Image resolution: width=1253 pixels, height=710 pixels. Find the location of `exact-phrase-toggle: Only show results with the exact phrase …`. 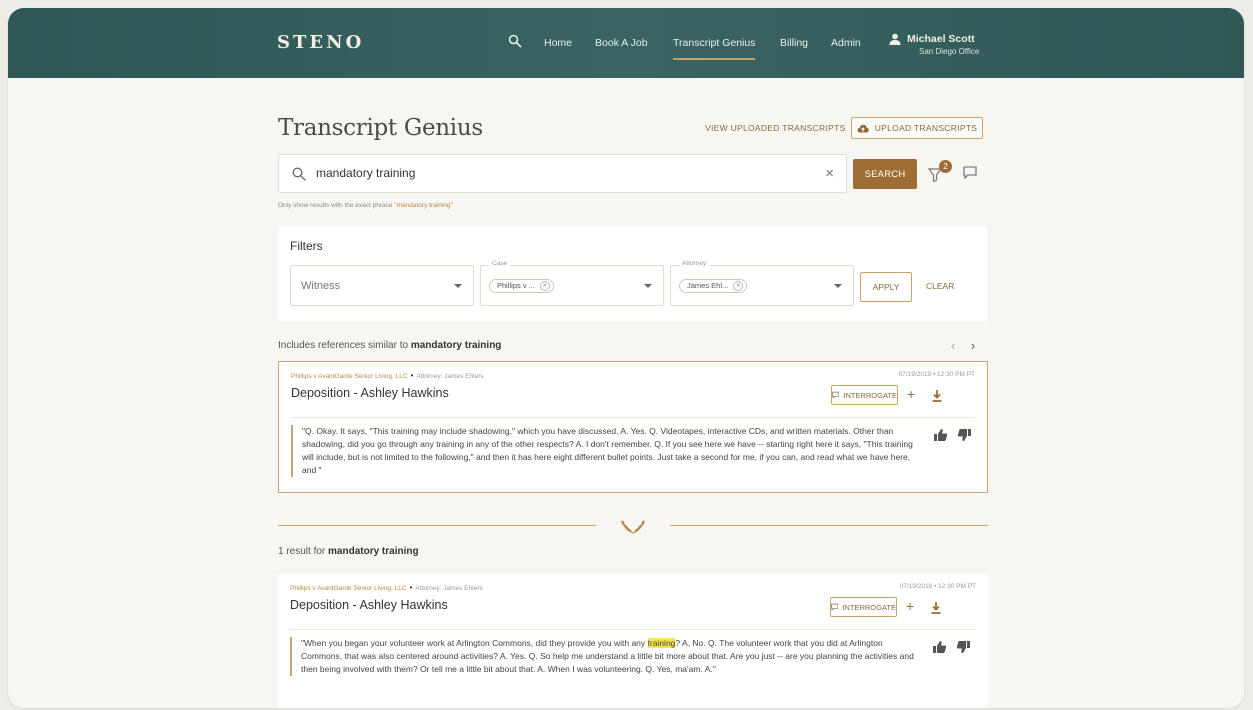

exact-phrase-toggle: Only show results with the exact phrase … is located at coordinates (365, 205).